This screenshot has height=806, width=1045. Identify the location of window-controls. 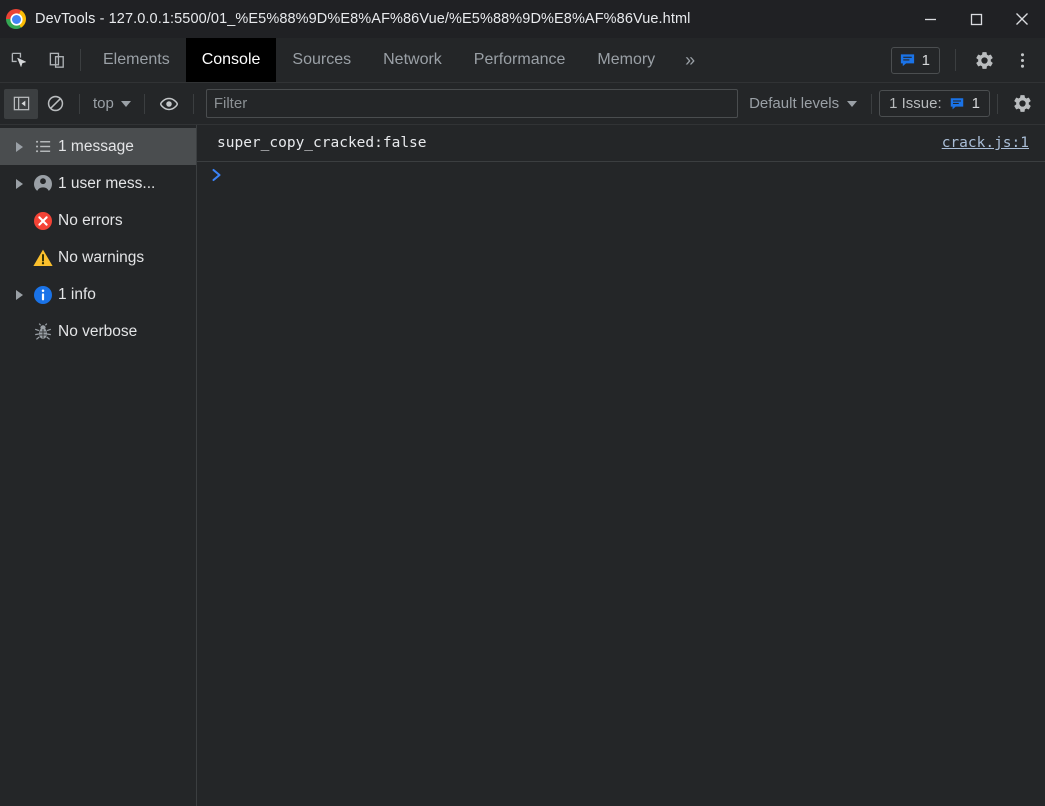
(976, 19).